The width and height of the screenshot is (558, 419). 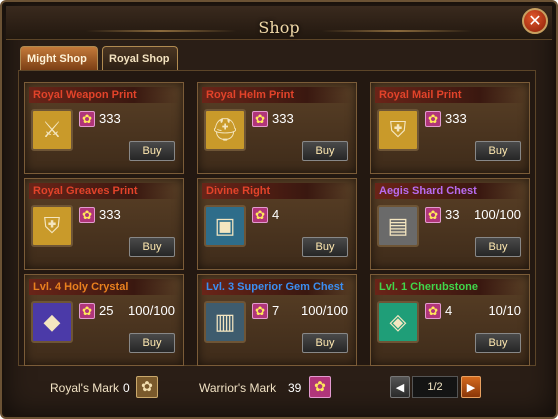 What do you see at coordinates (104, 224) in the screenshot?
I see `item-card: Royal Greaves Print ⛨ ✿ 333 Buy` at bounding box center [104, 224].